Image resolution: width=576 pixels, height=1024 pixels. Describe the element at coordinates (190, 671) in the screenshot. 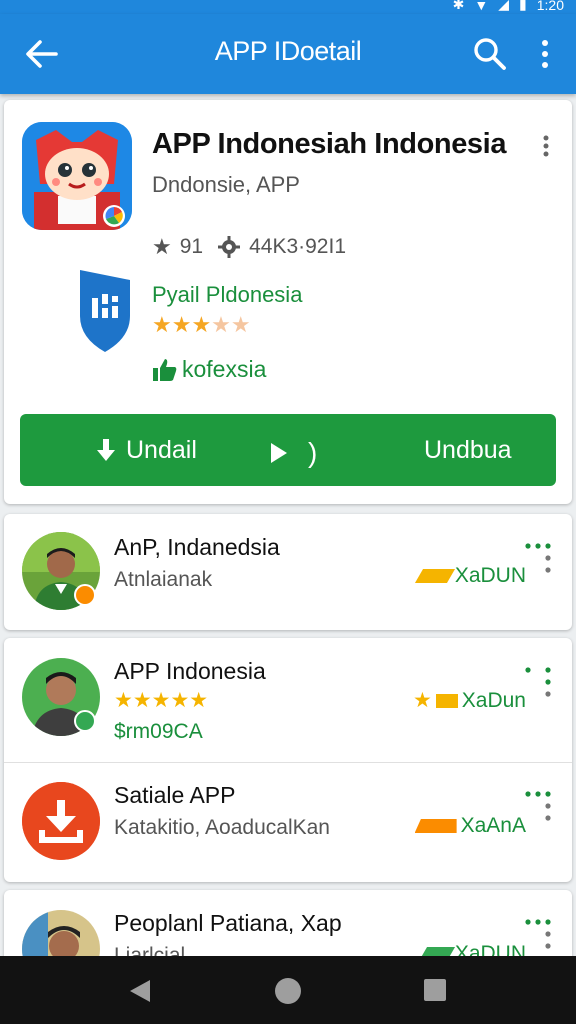

I see `list-item-title: APP Indonesia` at that location.